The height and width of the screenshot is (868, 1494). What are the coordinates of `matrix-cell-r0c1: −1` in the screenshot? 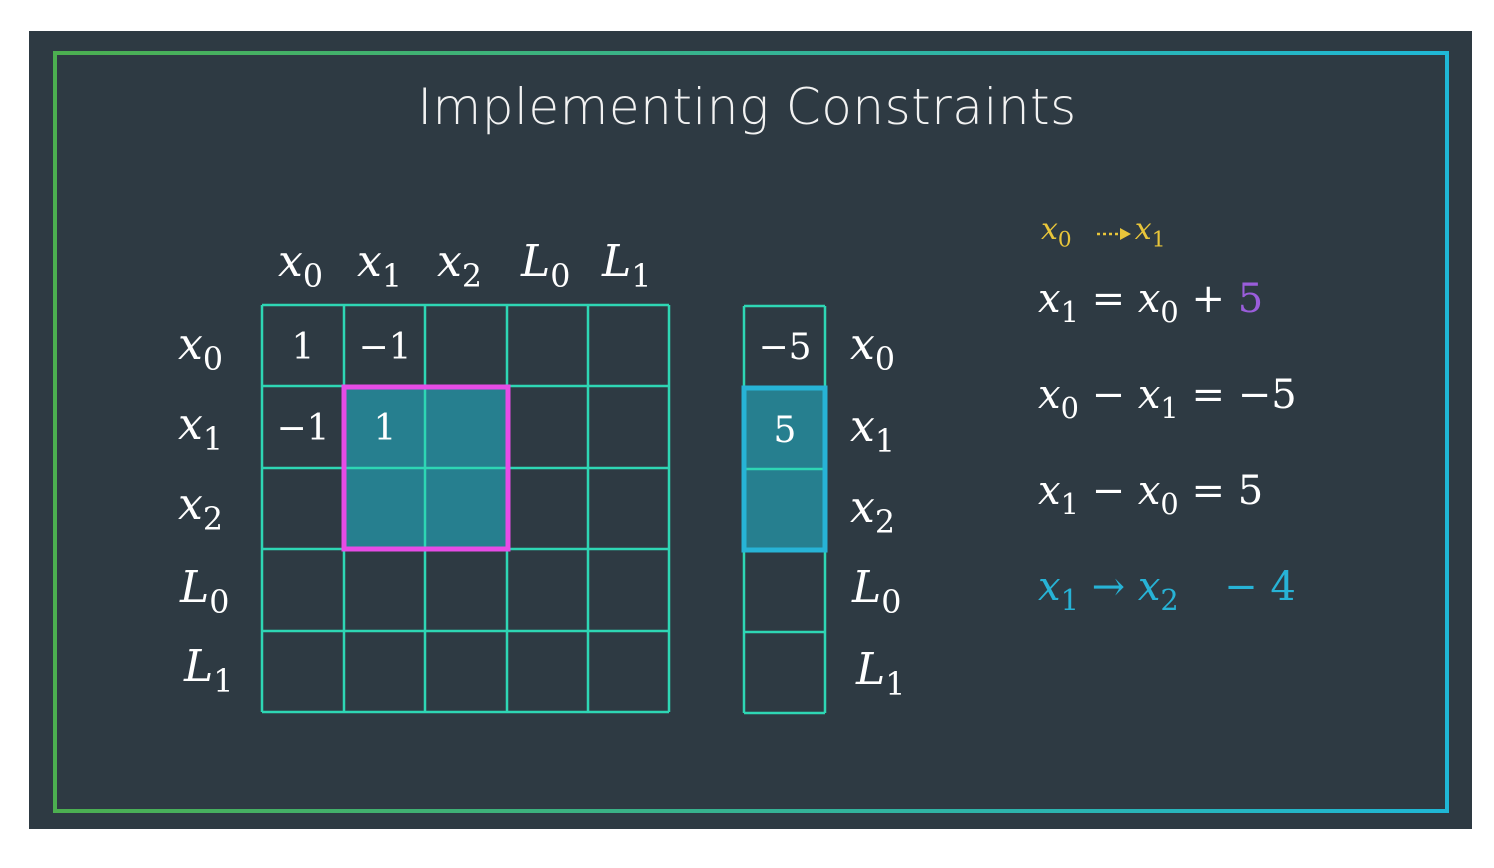 It's located at (385, 347).